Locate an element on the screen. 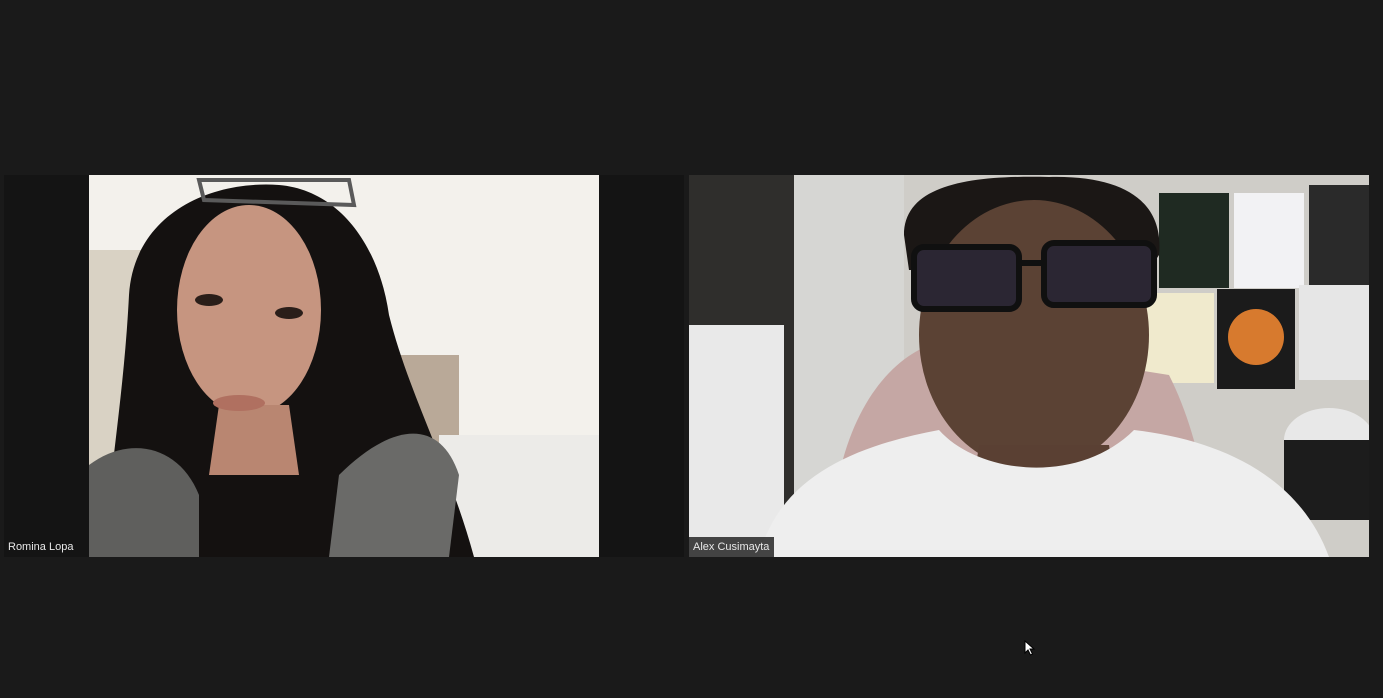 The image size is (1383, 698). participant-name-label: Alex Cusimayta is located at coordinates (732, 547).